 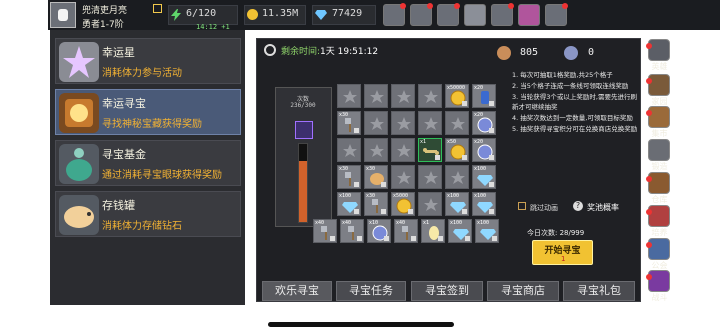 I want to click on edit-icon, so click(x=157, y=8).